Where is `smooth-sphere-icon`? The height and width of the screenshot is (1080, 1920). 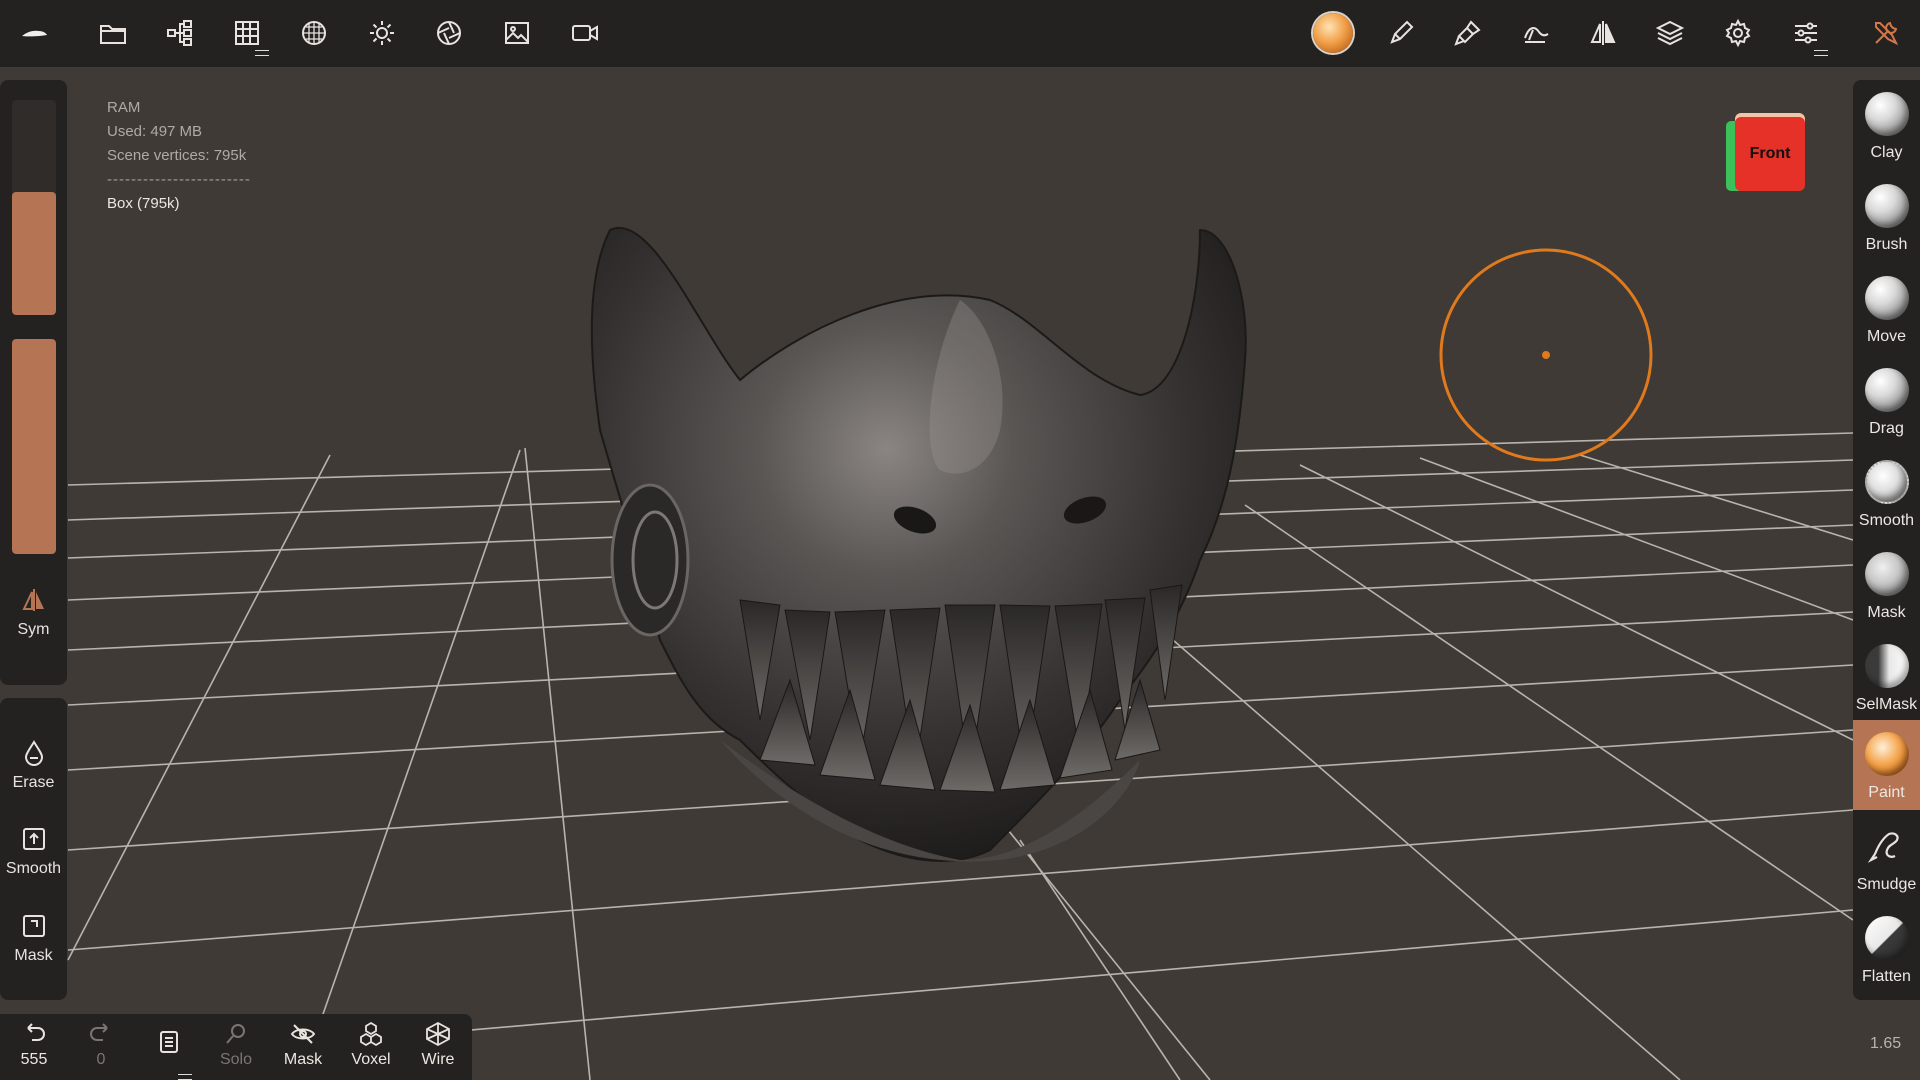 smooth-sphere-icon is located at coordinates (1886, 482).